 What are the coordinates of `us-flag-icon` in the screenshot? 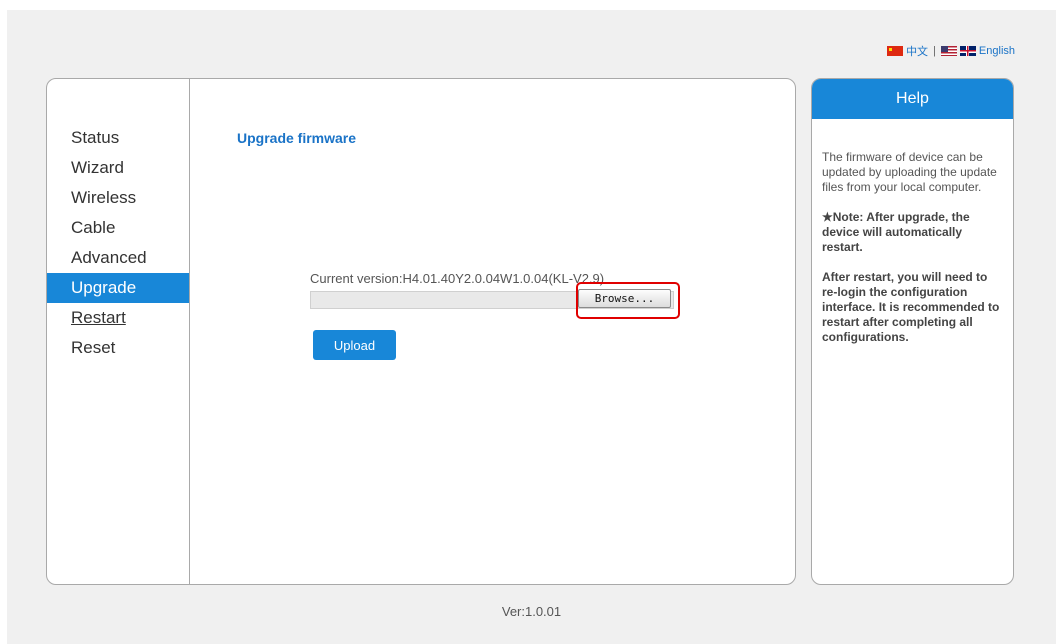 It's located at (948, 51).